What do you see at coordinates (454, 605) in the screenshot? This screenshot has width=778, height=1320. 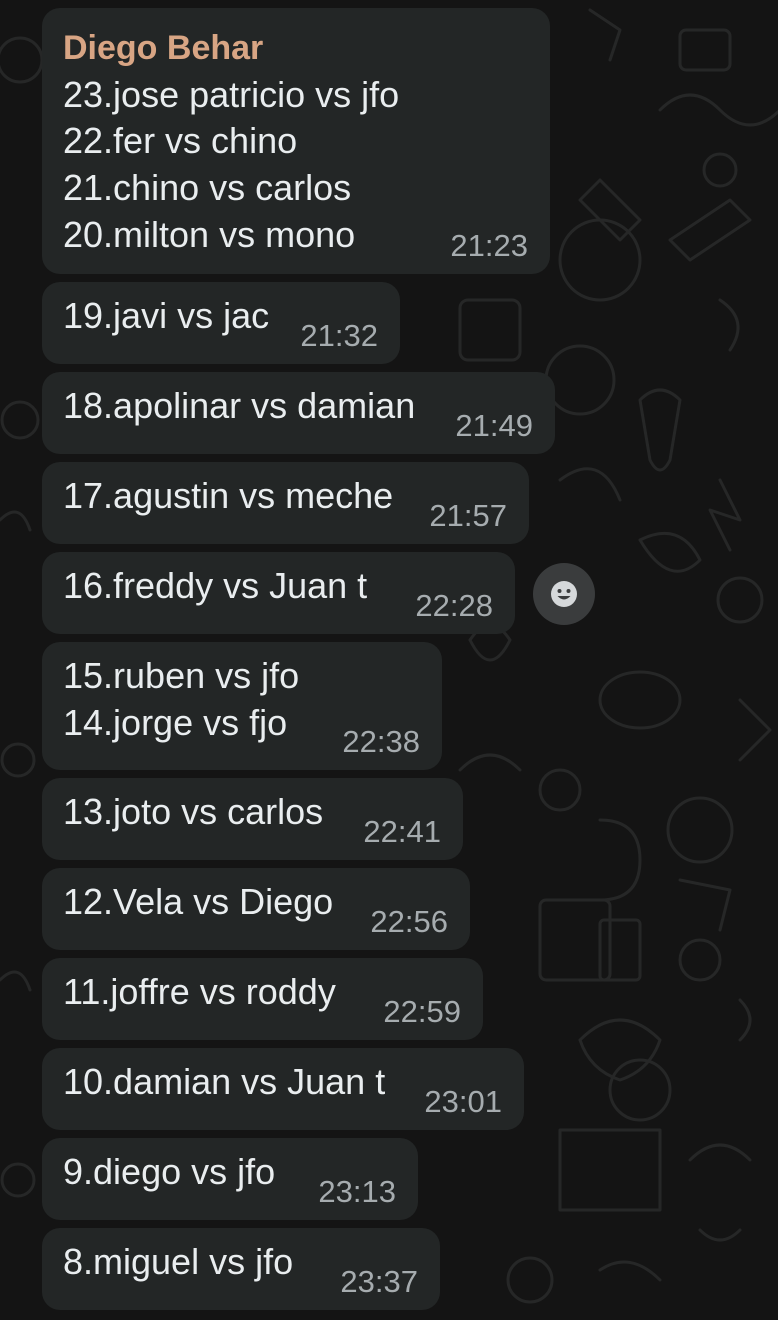 I see `message-timestamp: 22:28` at bounding box center [454, 605].